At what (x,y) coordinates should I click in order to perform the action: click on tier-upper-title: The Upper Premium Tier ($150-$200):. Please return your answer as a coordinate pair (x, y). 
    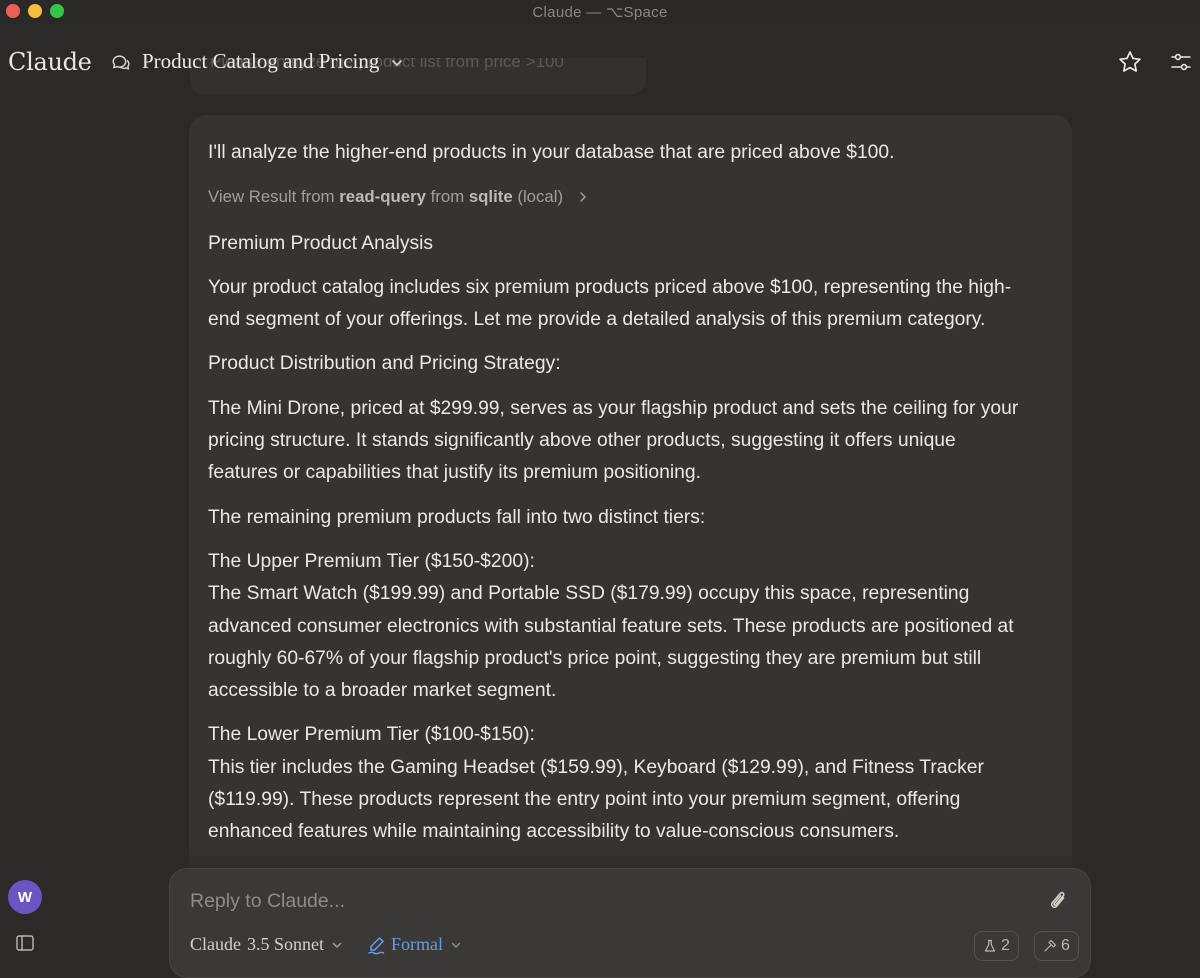
    Looking at the image, I should click on (371, 561).